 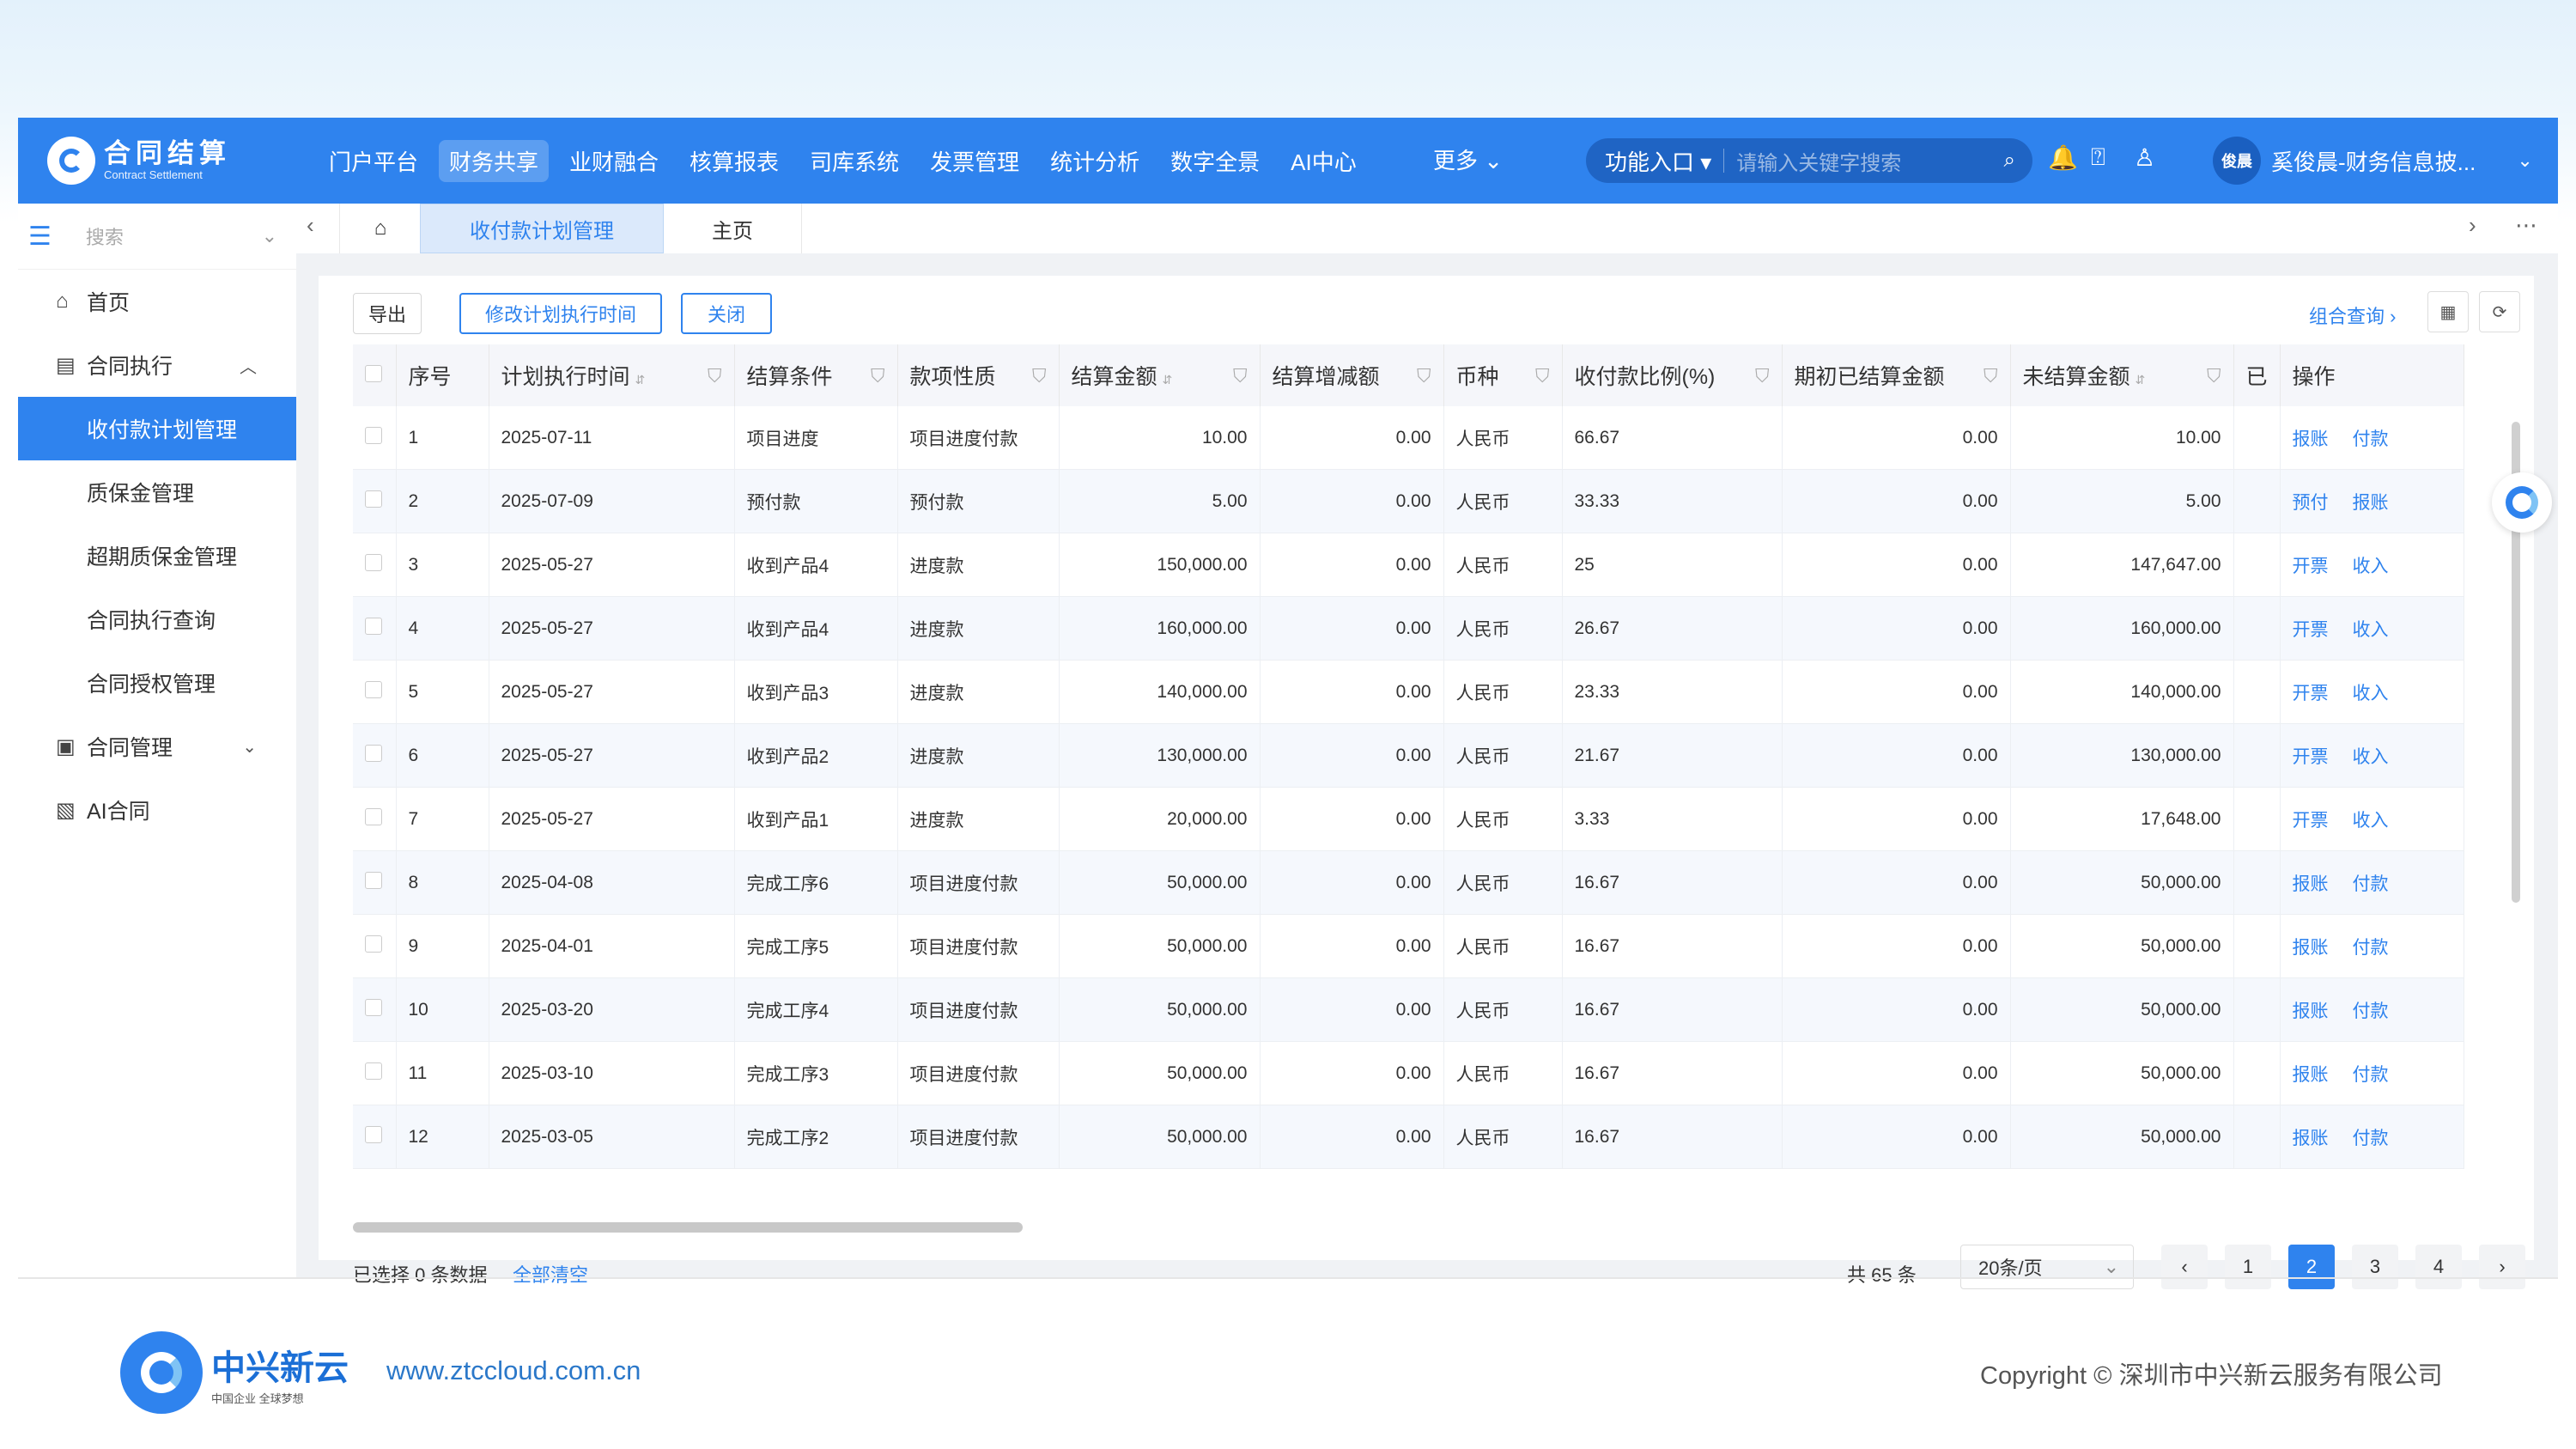 I want to click on more-dots-icon: ⋯, so click(x=2526, y=226).